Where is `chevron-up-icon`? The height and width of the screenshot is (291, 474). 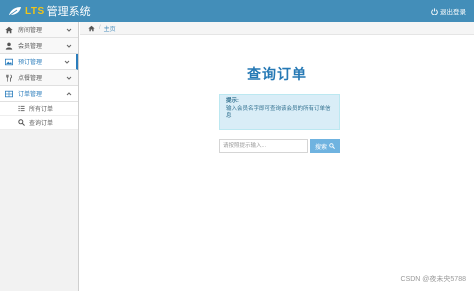
chevron-up-icon is located at coordinates (69, 94).